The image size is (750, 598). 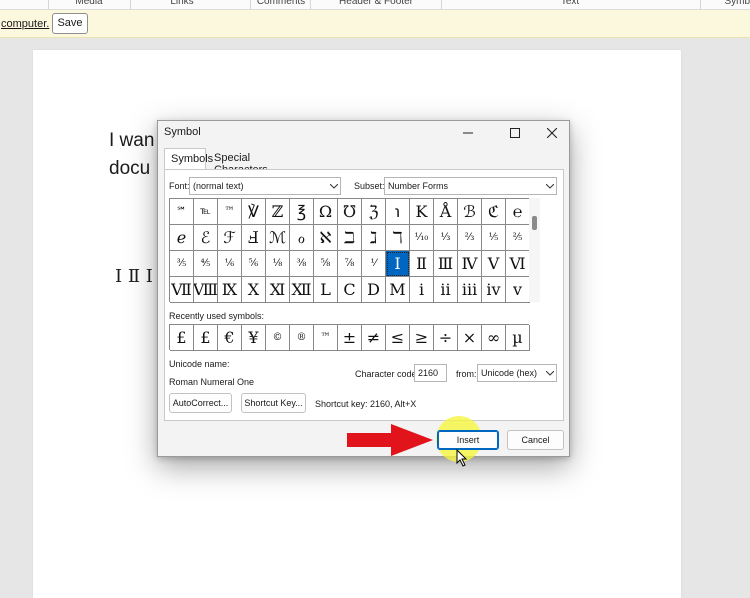 I want to click on recent-symbol-cell: ¥, so click(x=254, y=338).